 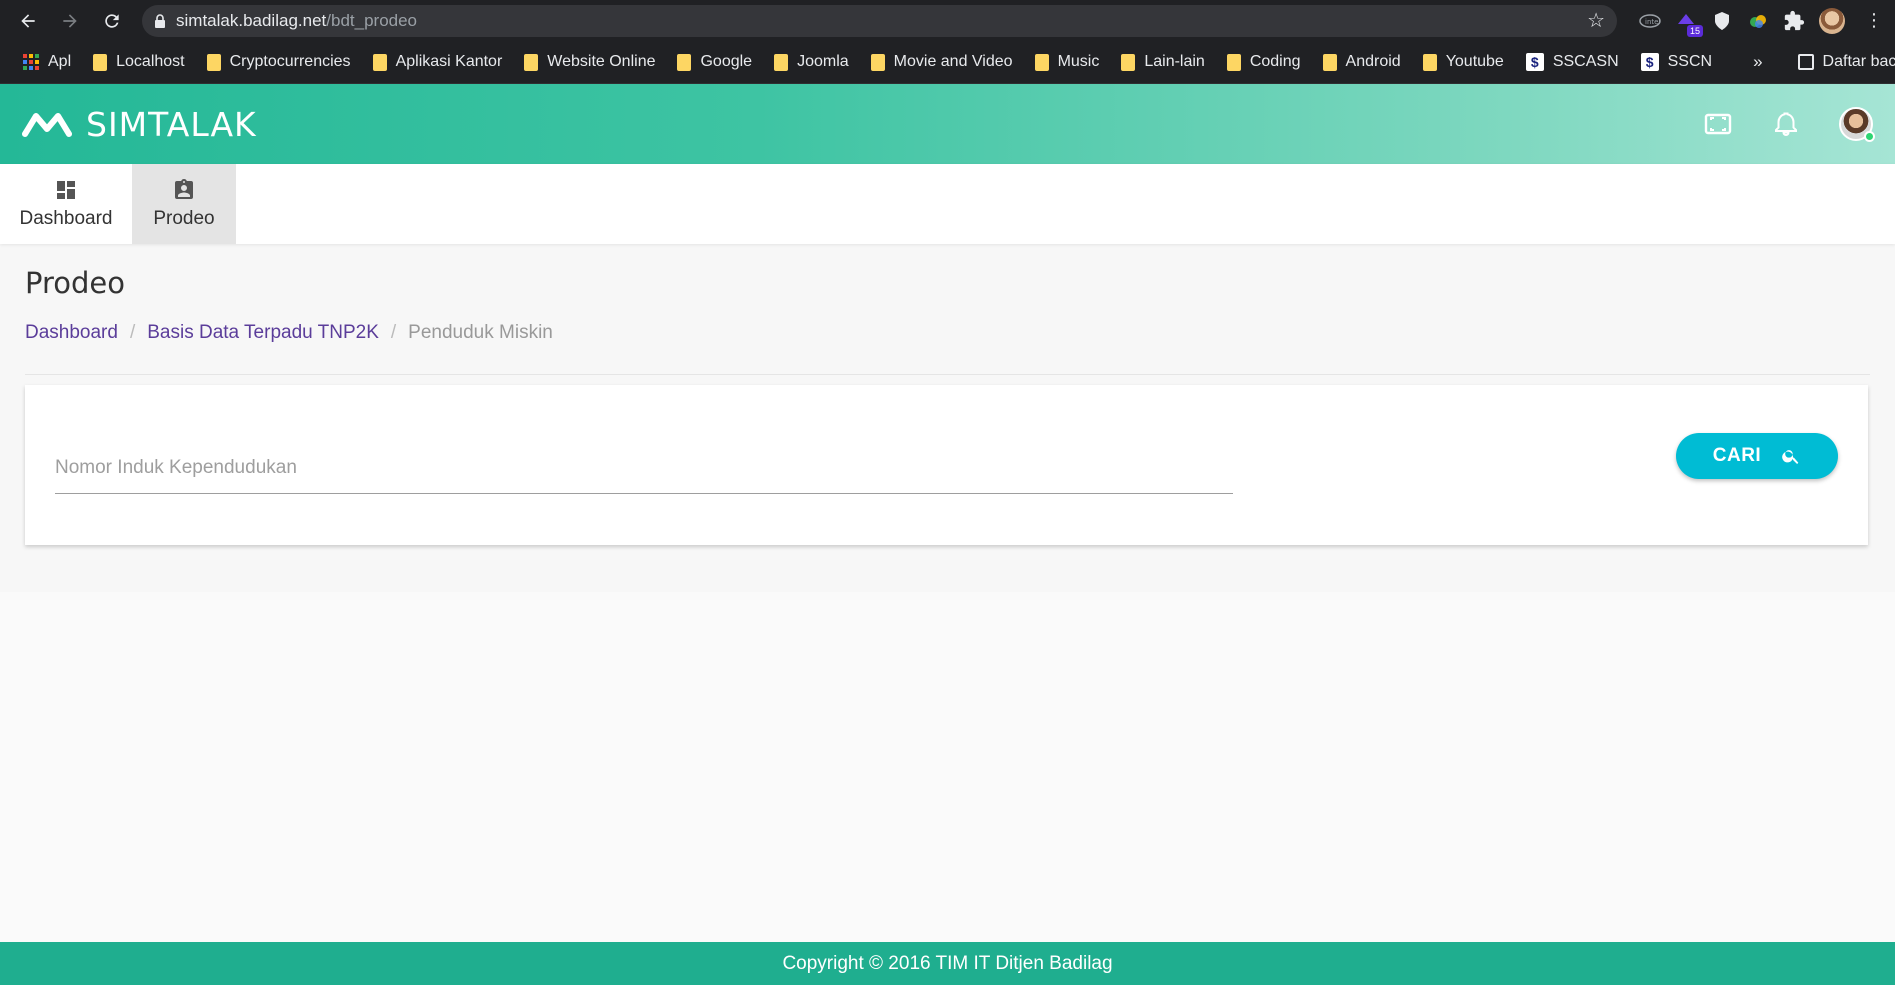 I want to click on arrow-right-icon, so click(x=70, y=20).